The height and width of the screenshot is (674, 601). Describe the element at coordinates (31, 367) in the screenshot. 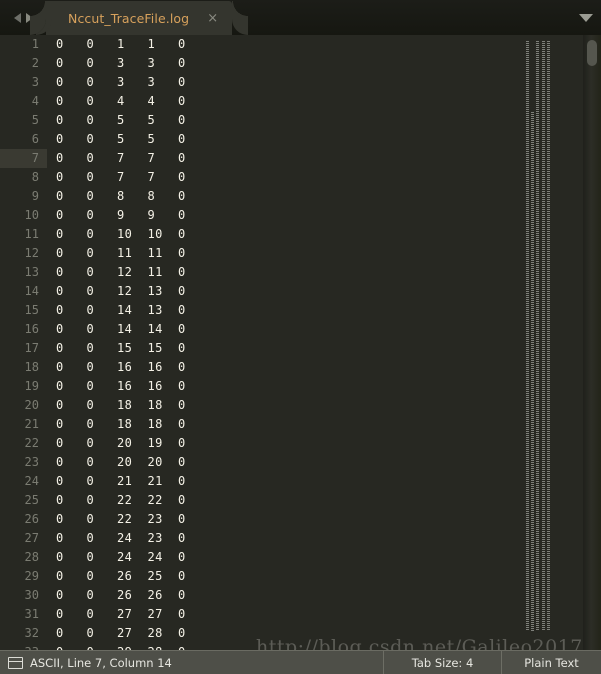

I see `line-number: 18` at that location.